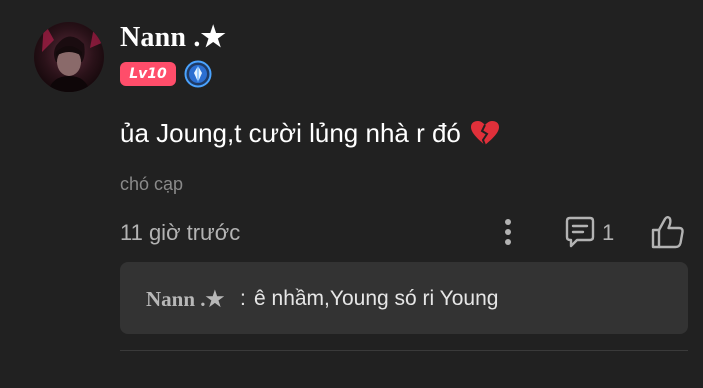  What do you see at coordinates (485, 136) in the screenshot?
I see `broken-heart-icon` at bounding box center [485, 136].